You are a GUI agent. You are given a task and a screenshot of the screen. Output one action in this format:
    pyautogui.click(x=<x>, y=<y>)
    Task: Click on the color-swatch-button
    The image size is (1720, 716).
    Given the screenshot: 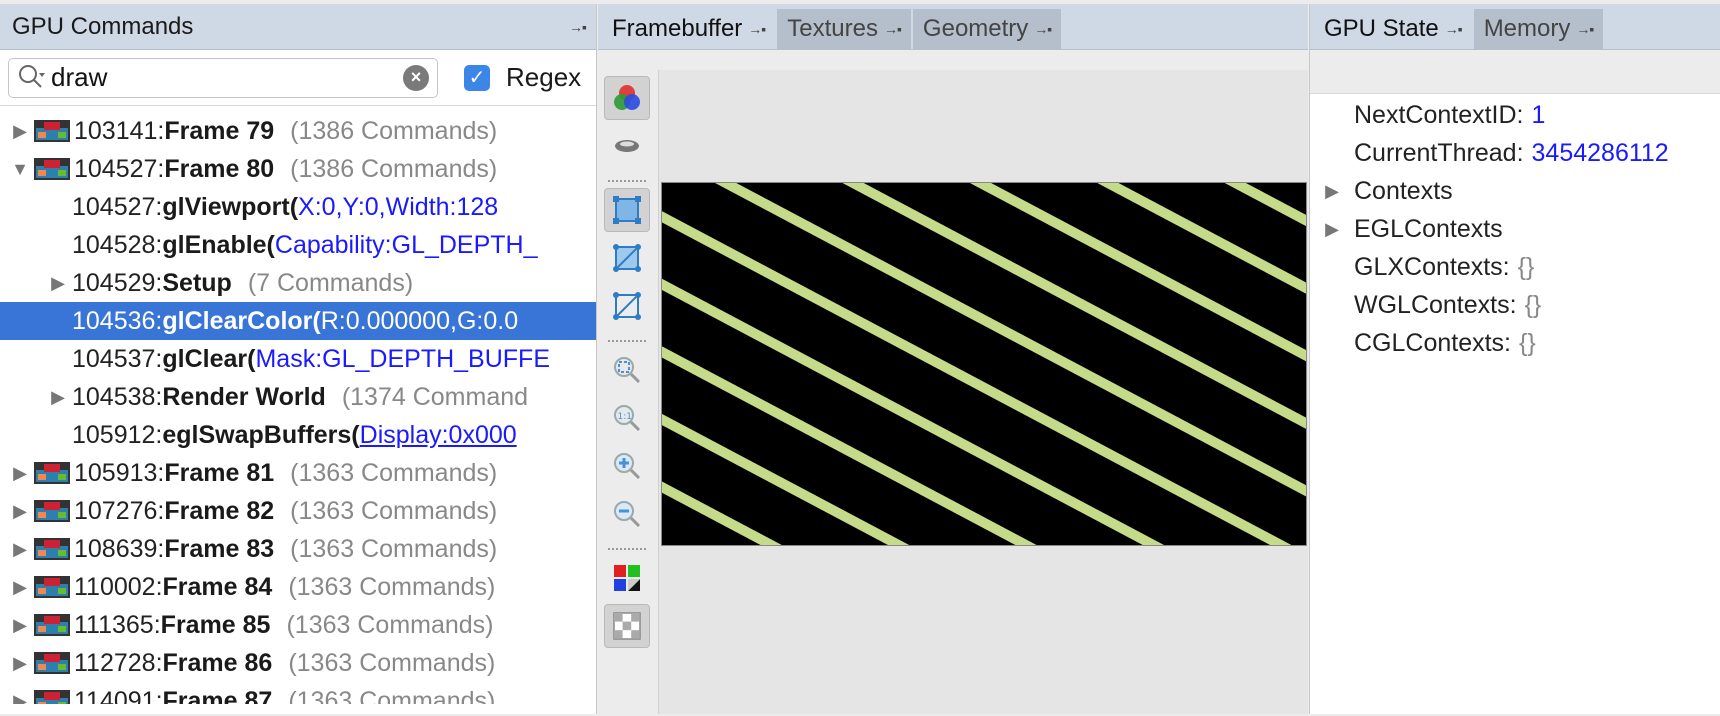 What is the action you would take?
    pyautogui.click(x=627, y=578)
    